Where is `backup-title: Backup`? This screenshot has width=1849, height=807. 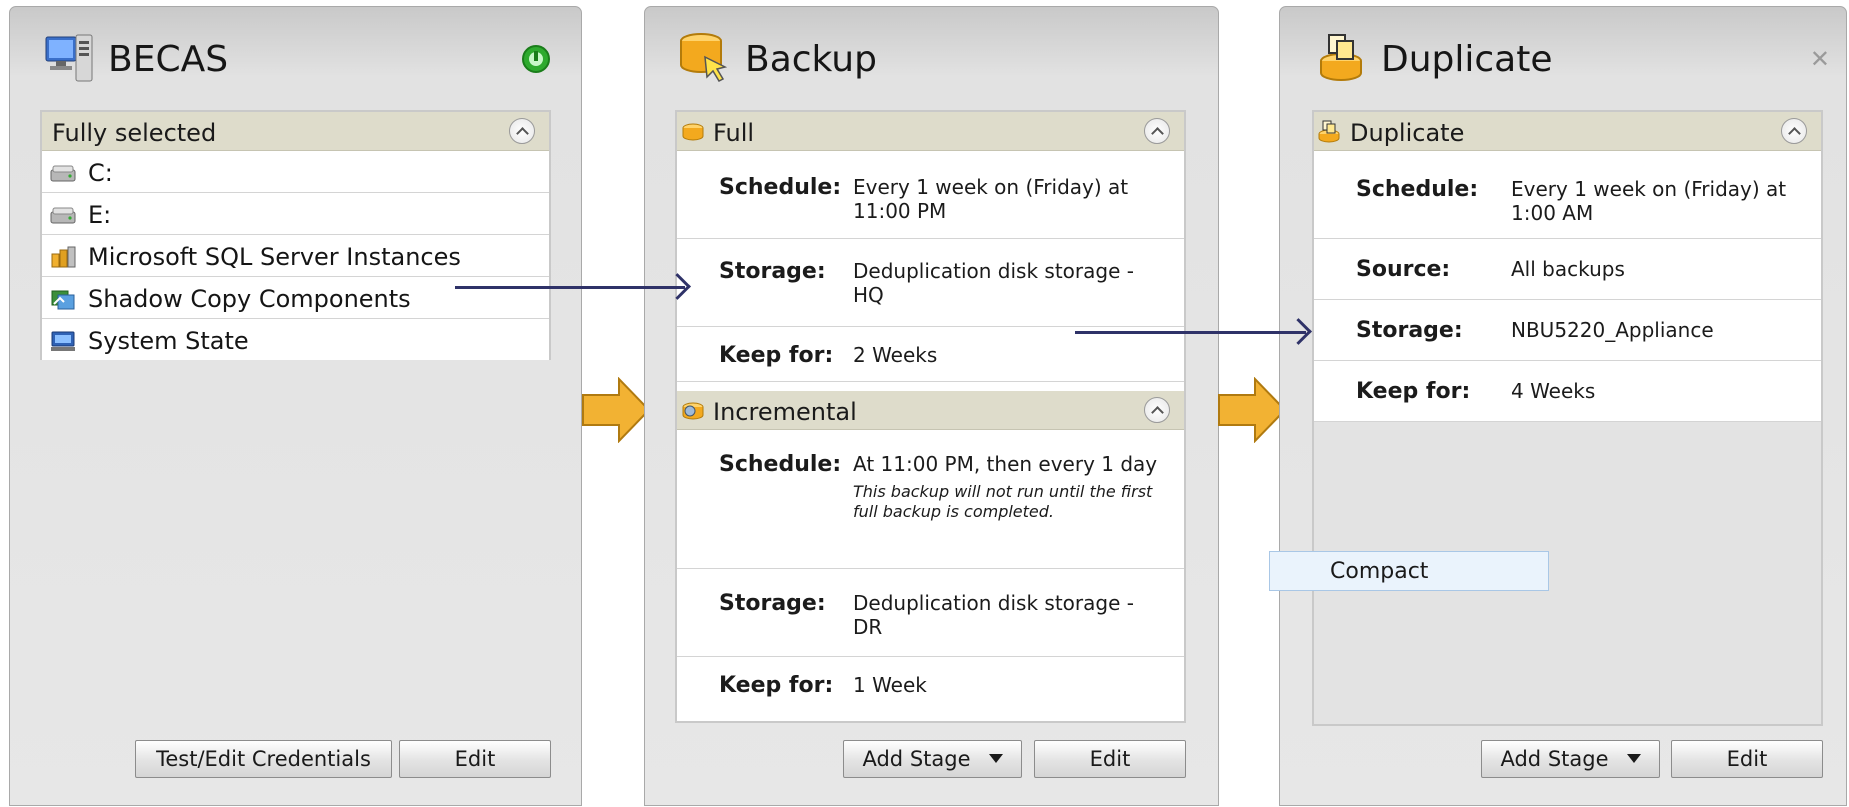
backup-title: Backup is located at coordinates (811, 59).